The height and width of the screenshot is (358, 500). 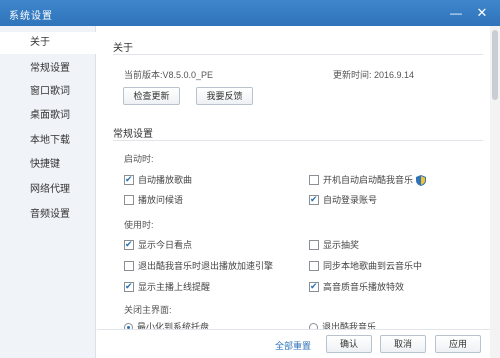 I want to click on scrollbar-thumb, so click(x=495, y=65).